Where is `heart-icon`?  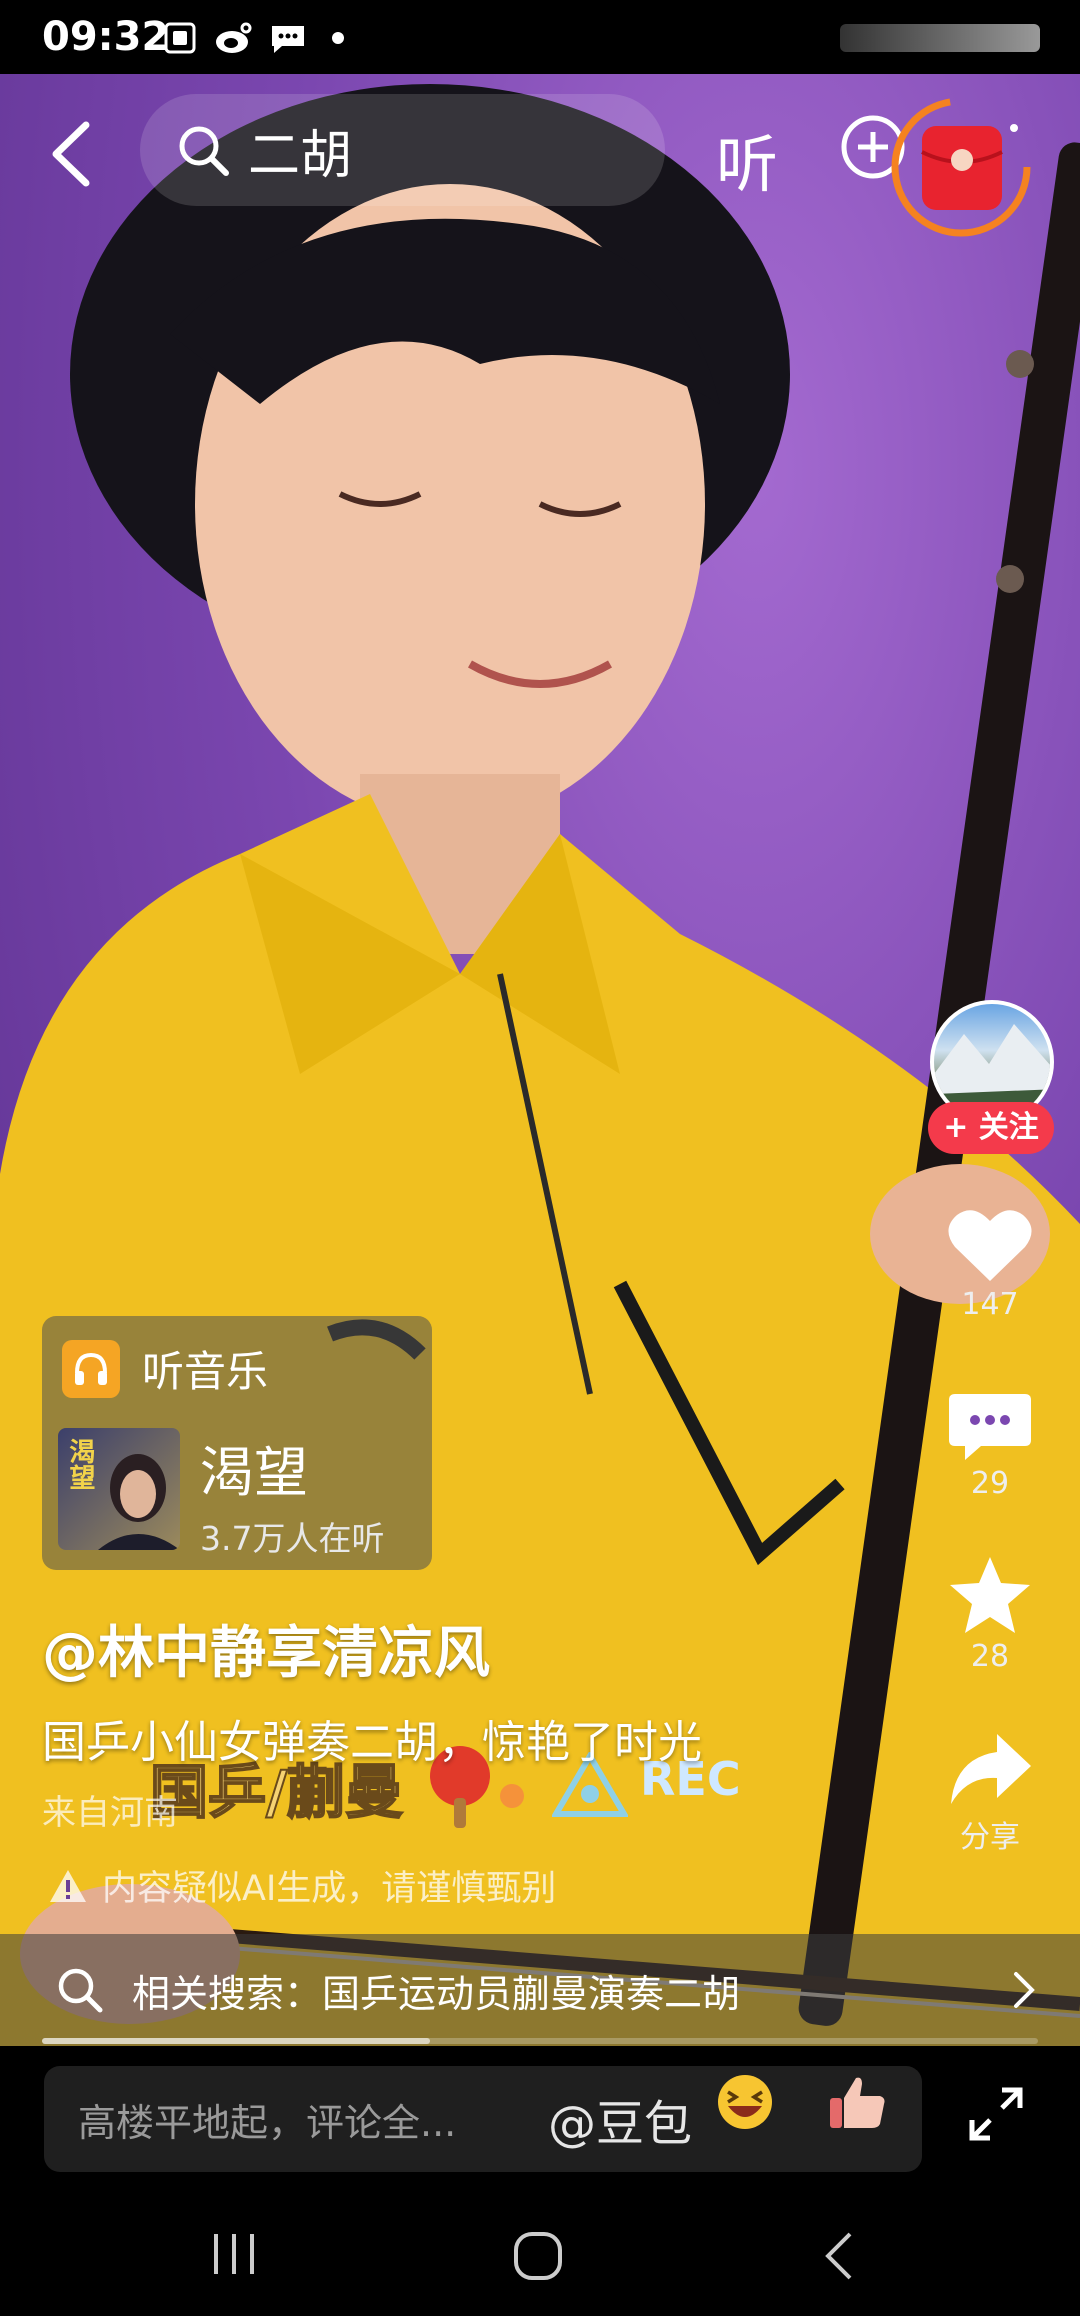 heart-icon is located at coordinates (990, 1245).